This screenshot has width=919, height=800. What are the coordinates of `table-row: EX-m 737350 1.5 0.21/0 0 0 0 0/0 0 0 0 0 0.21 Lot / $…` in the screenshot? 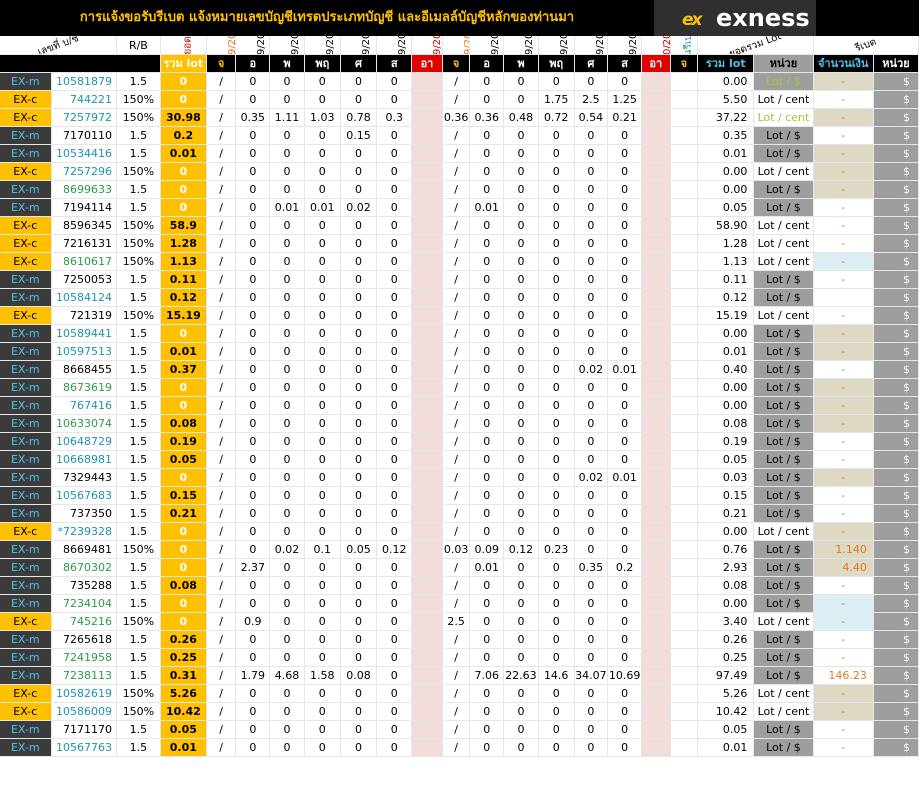 It's located at (459, 513).